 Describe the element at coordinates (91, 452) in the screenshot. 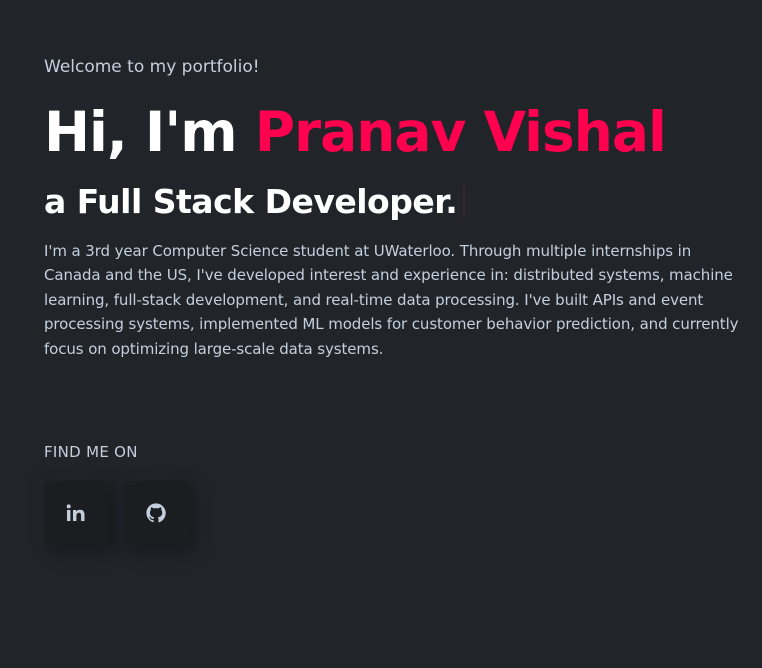

I see `find-me-heading: FIND ME ON` at that location.